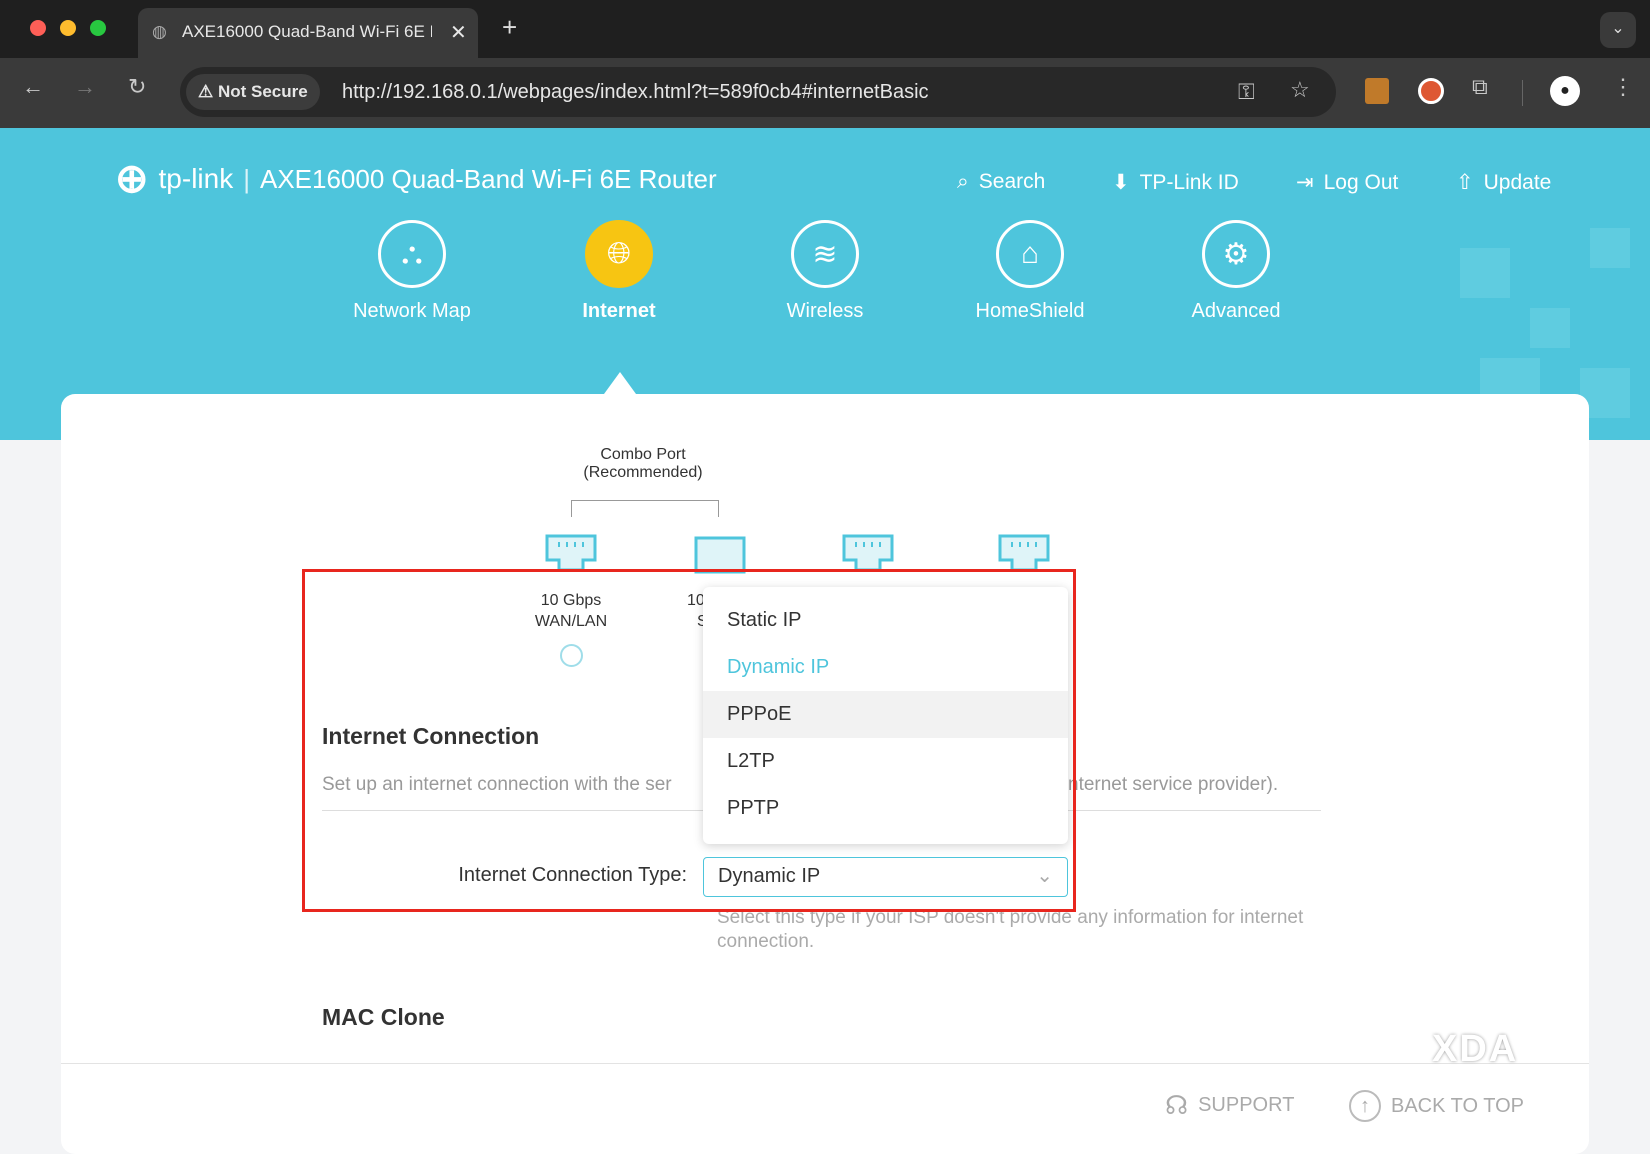 The image size is (1650, 1154). What do you see at coordinates (412, 311) in the screenshot?
I see `nav-label: Network Map` at bounding box center [412, 311].